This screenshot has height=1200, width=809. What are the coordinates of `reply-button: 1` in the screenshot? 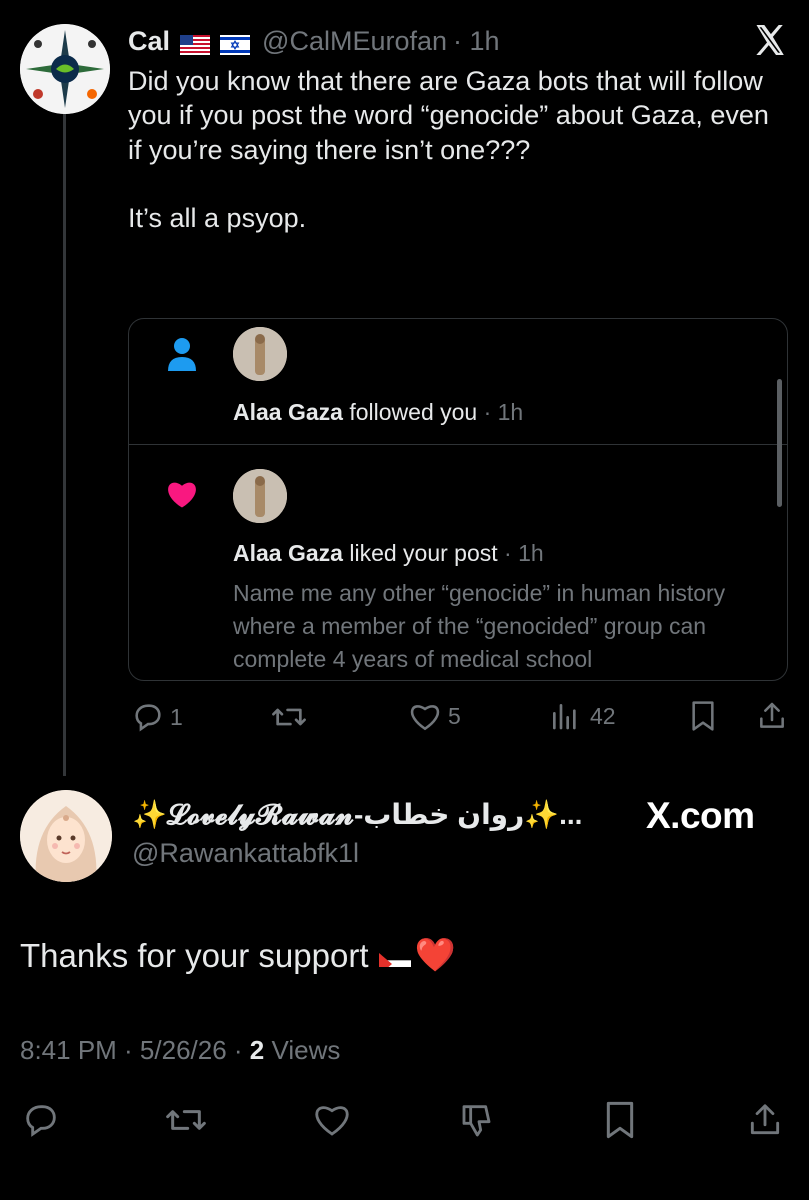 It's located at (156, 717).